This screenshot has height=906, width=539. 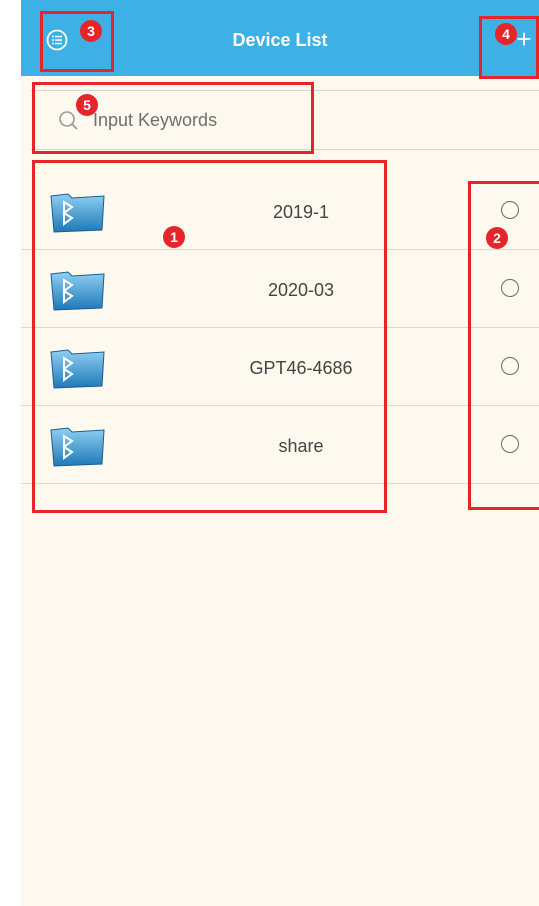 I want to click on annotation-badge-2: 2, so click(x=497, y=238).